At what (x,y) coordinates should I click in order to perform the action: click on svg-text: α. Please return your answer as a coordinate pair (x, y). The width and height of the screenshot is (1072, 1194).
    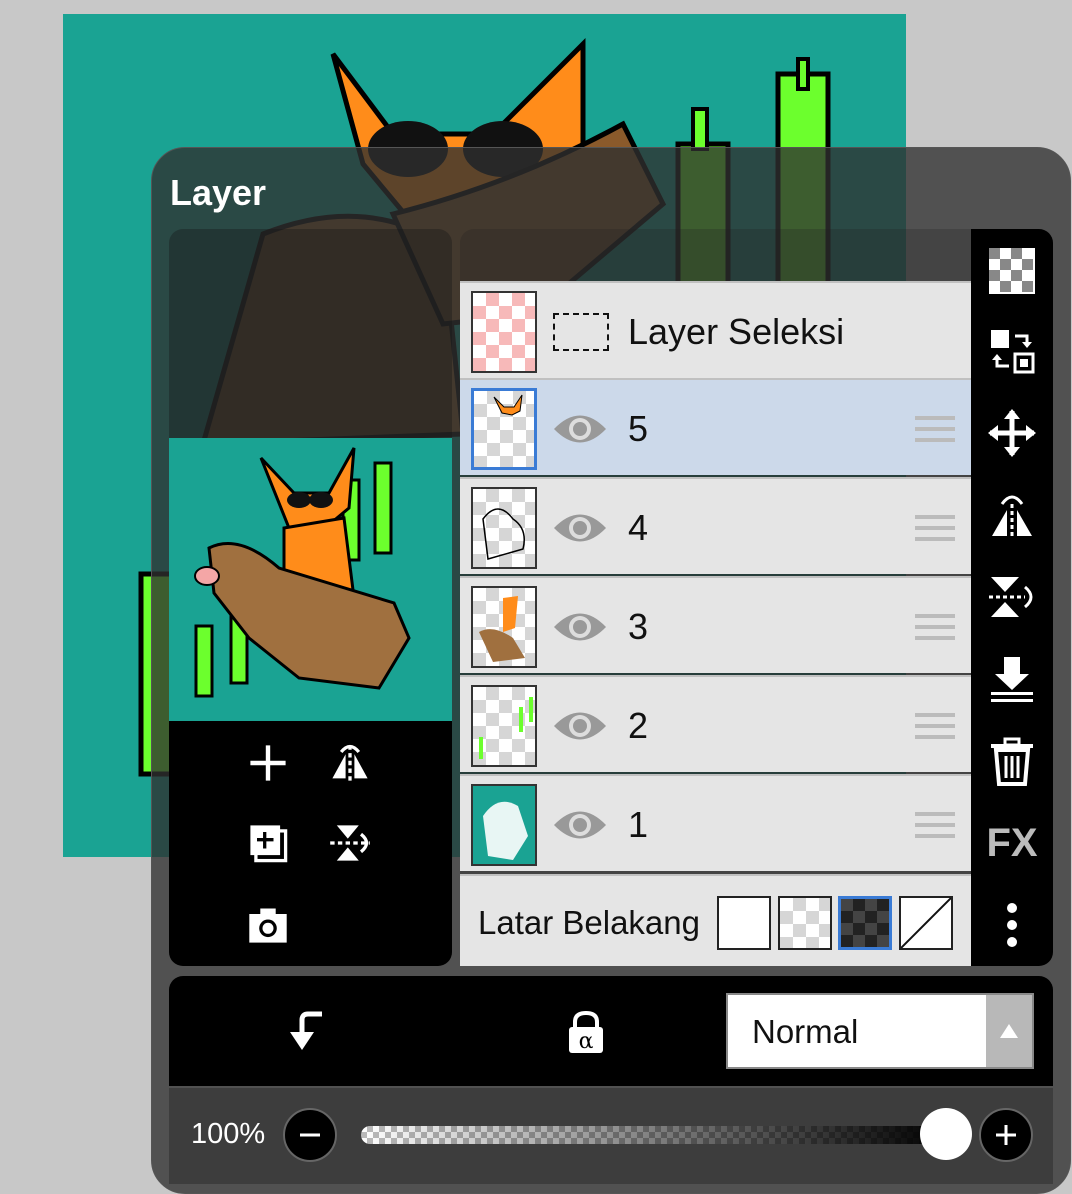
    Looking at the image, I should click on (586, 1041).